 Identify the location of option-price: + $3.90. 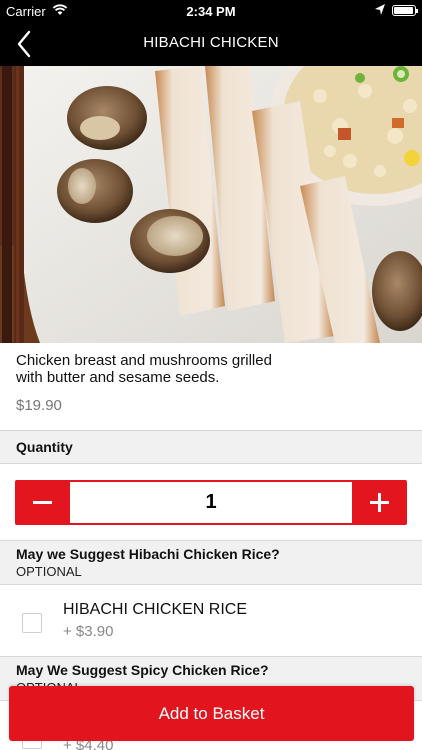
(88, 631).